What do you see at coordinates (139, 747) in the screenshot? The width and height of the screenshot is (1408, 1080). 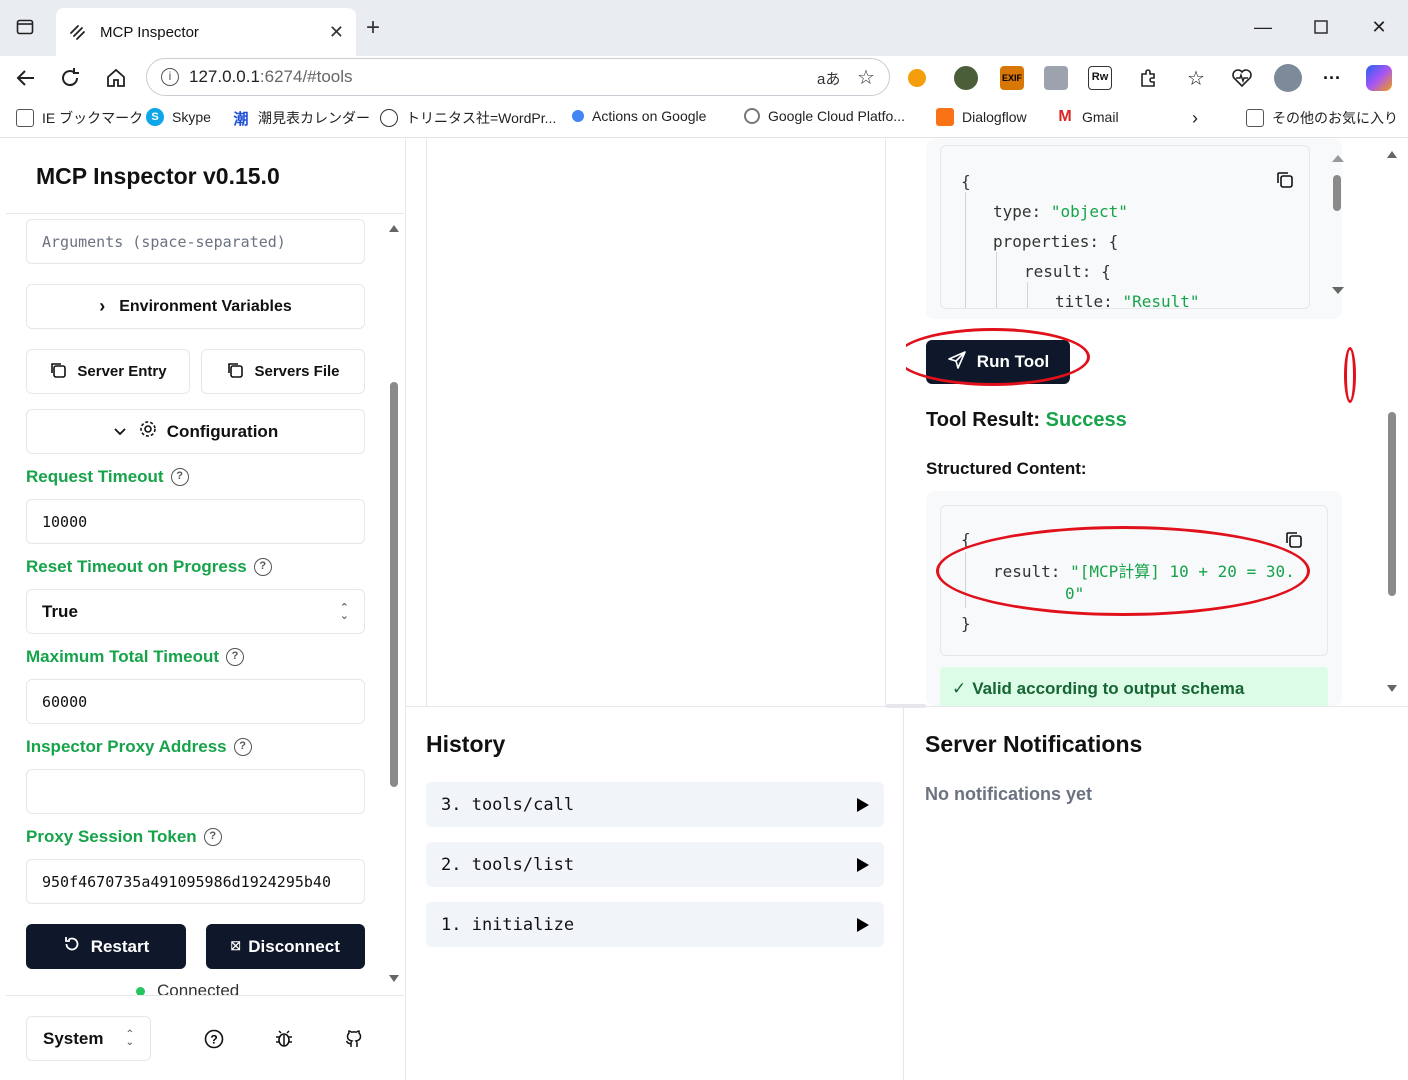 I see `proxy-address-label: Inspector Proxy Address?` at bounding box center [139, 747].